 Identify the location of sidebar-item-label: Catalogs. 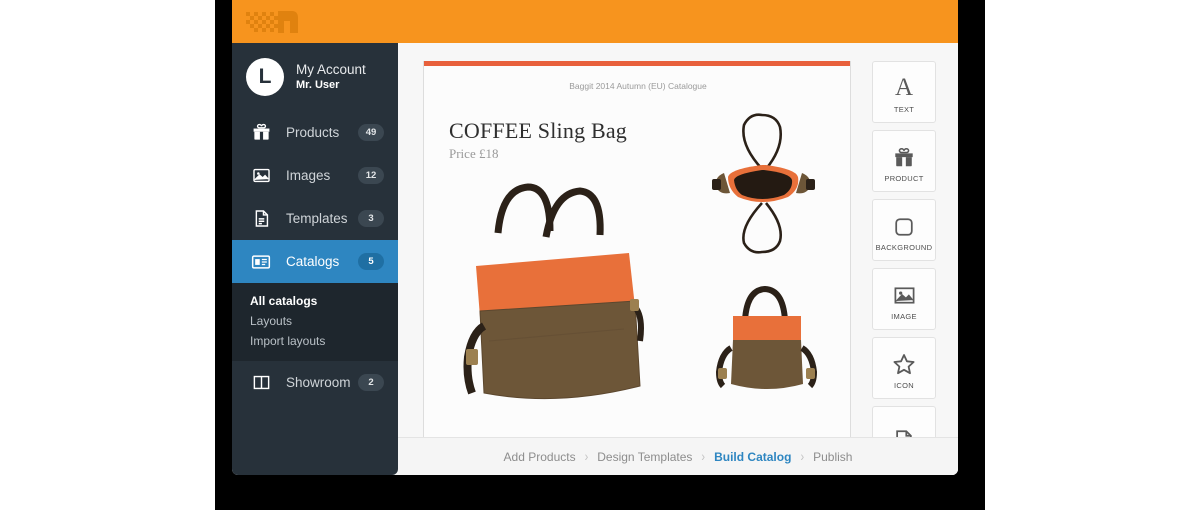
(313, 261).